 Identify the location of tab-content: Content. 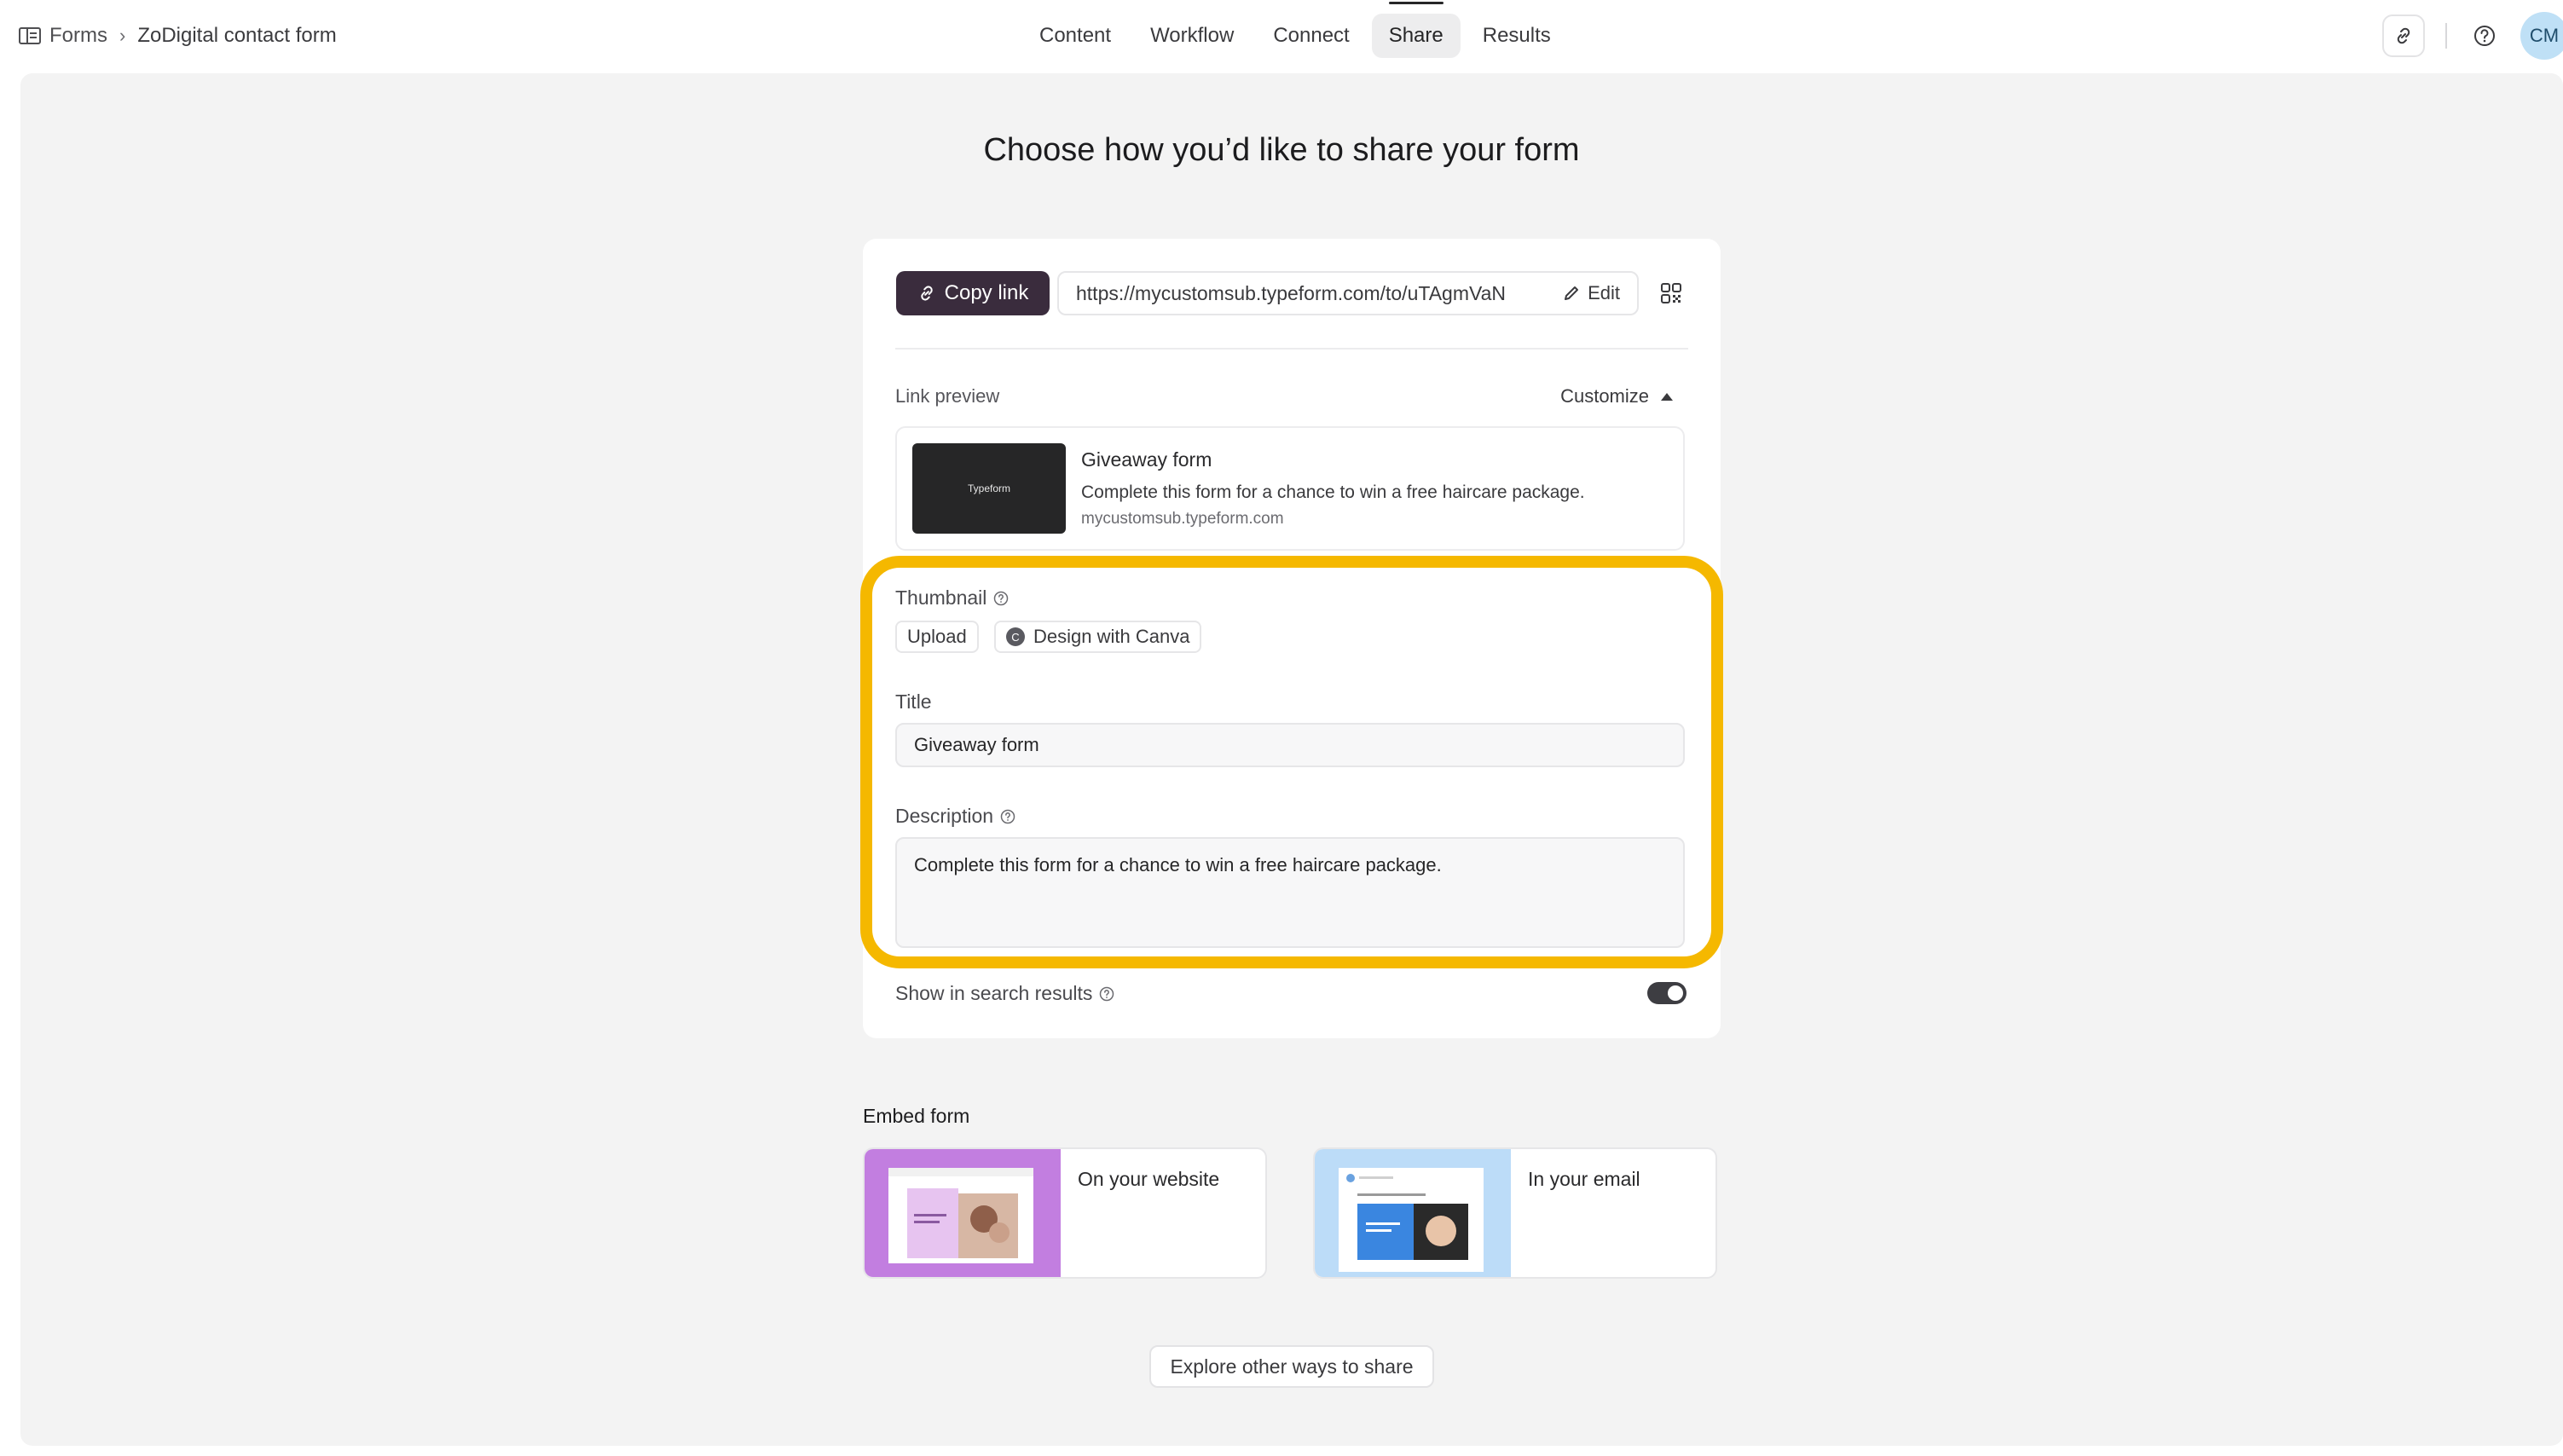
(1075, 36).